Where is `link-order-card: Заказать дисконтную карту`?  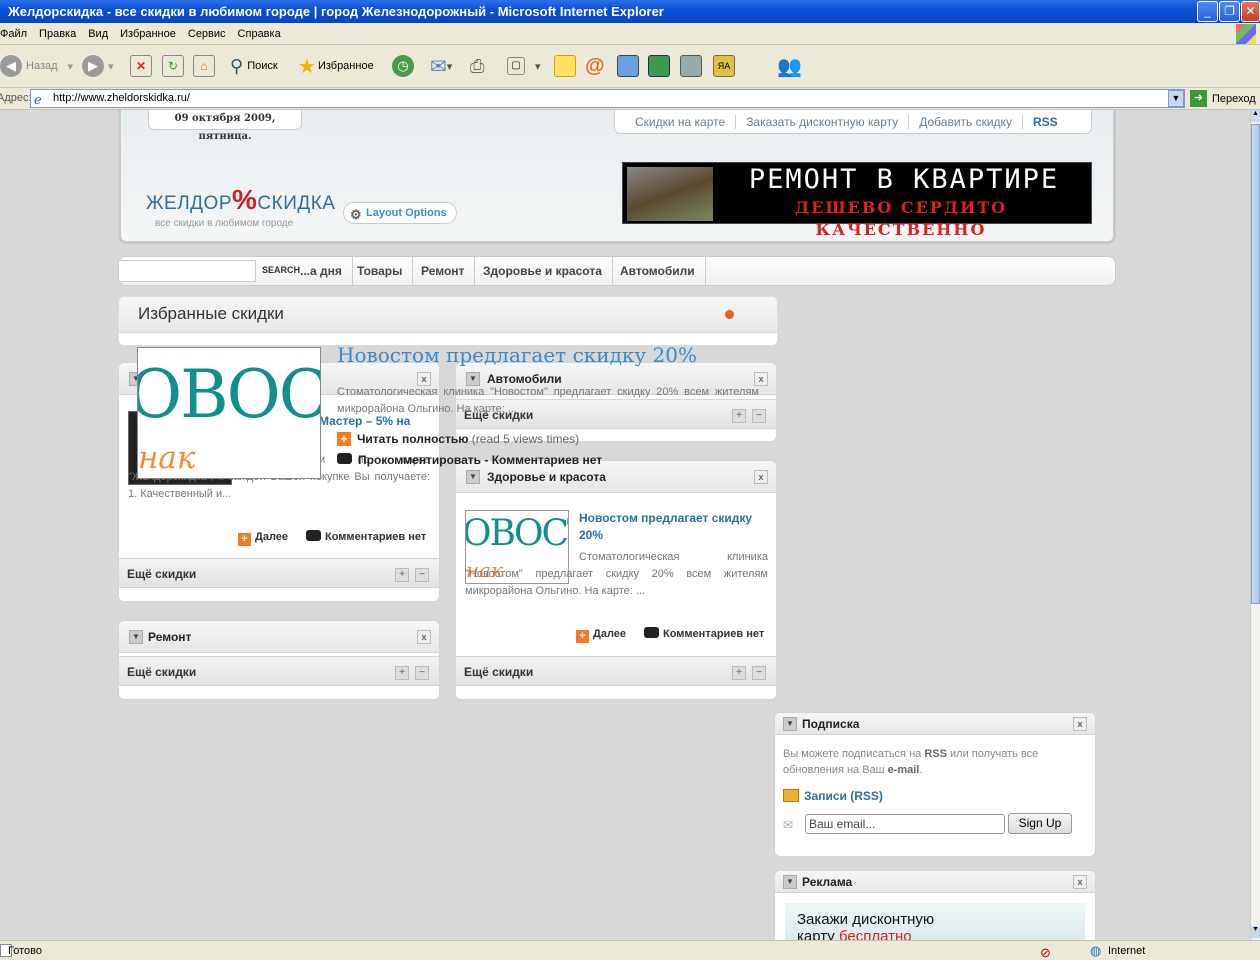 link-order-card: Заказать дисконтную карту is located at coordinates (823, 121).